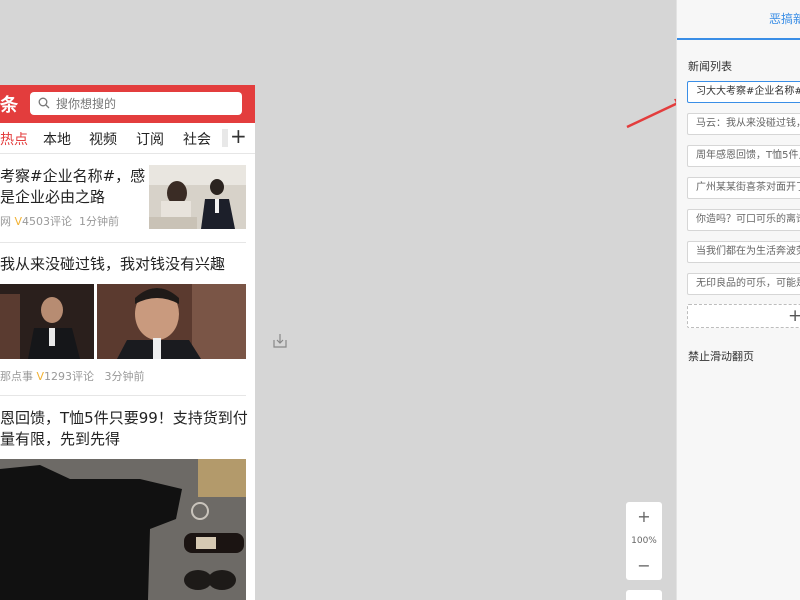  Describe the element at coordinates (743, 316) in the screenshot. I see `add-news-button: +` at that location.